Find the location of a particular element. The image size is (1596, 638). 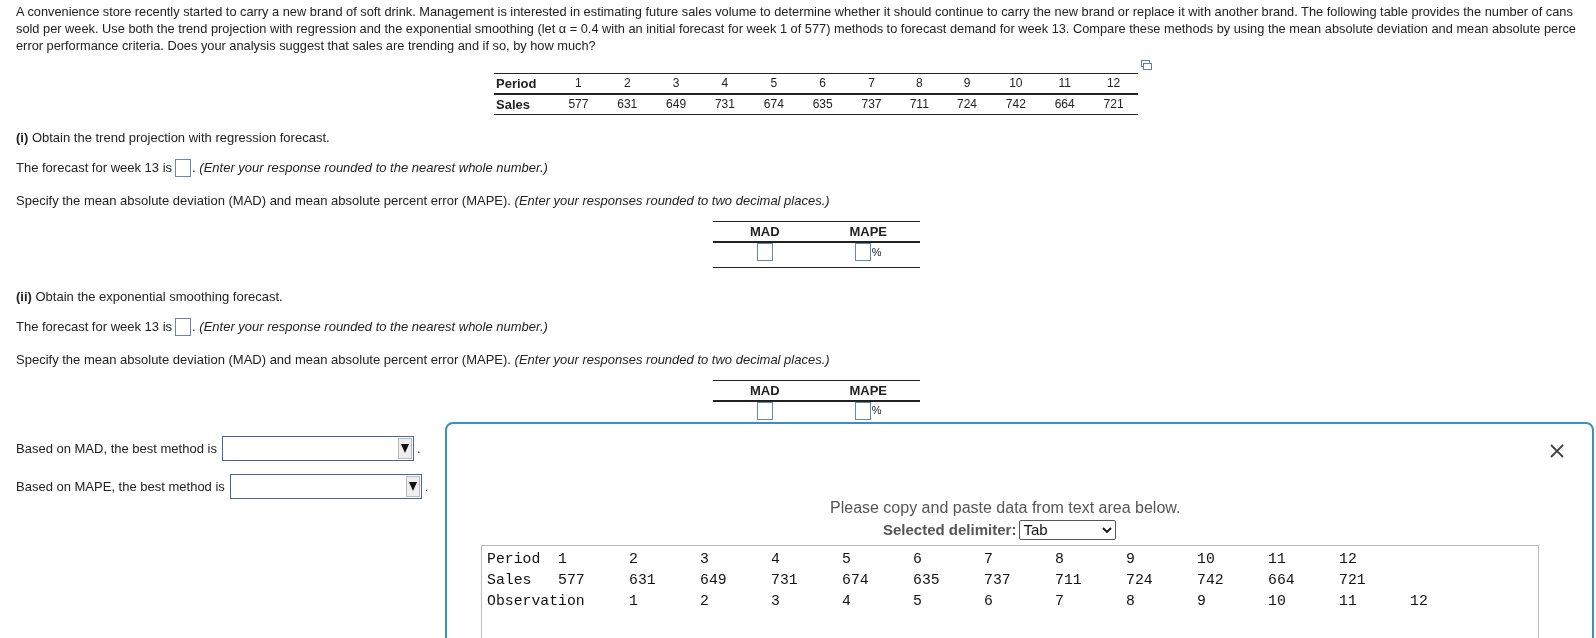

table-cell: 5 is located at coordinates (774, 83).